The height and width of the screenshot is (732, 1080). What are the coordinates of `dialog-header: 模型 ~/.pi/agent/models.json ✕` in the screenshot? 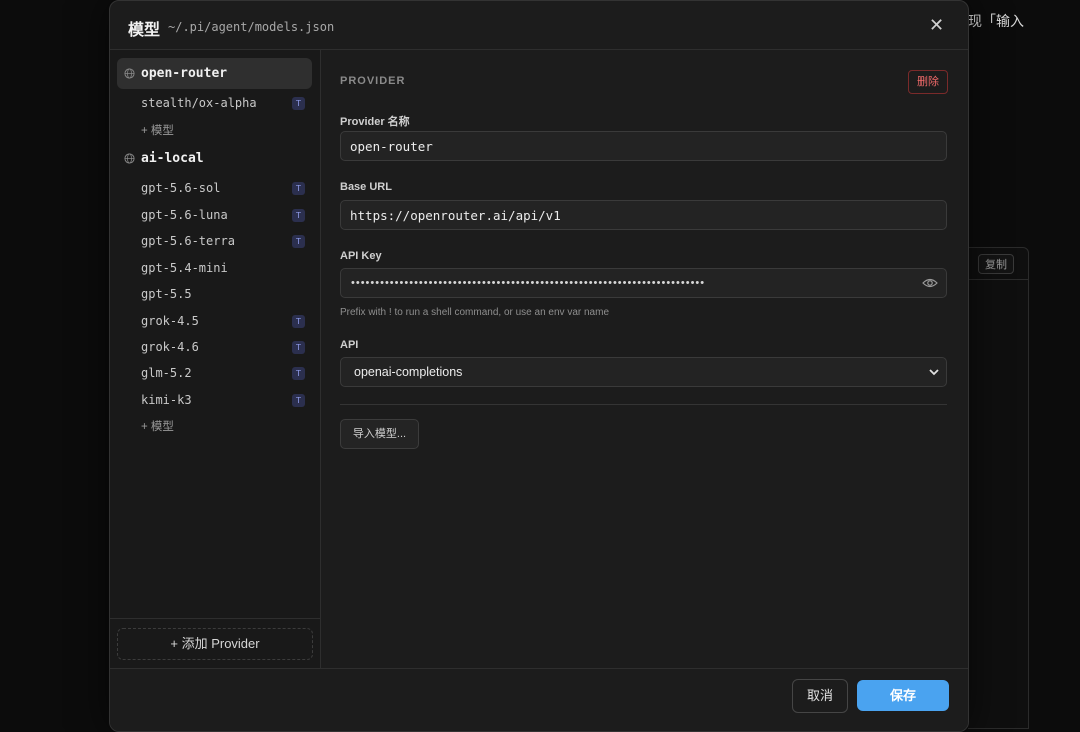 It's located at (539, 25).